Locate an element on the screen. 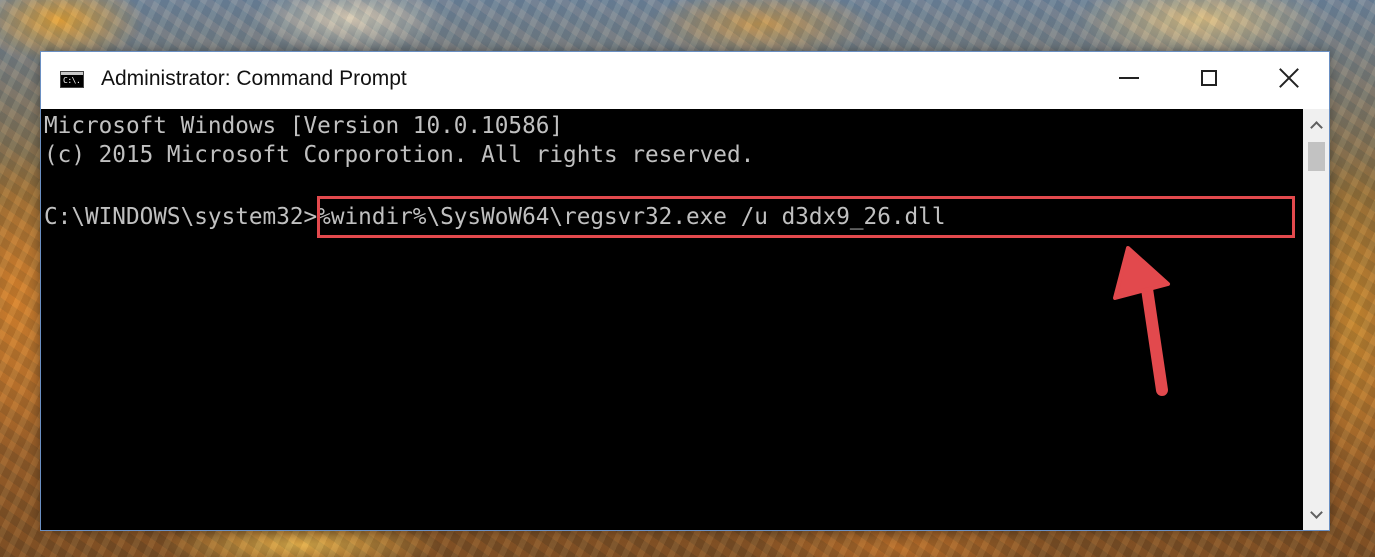  annotation-arrow-icon is located at coordinates (1141, 321).